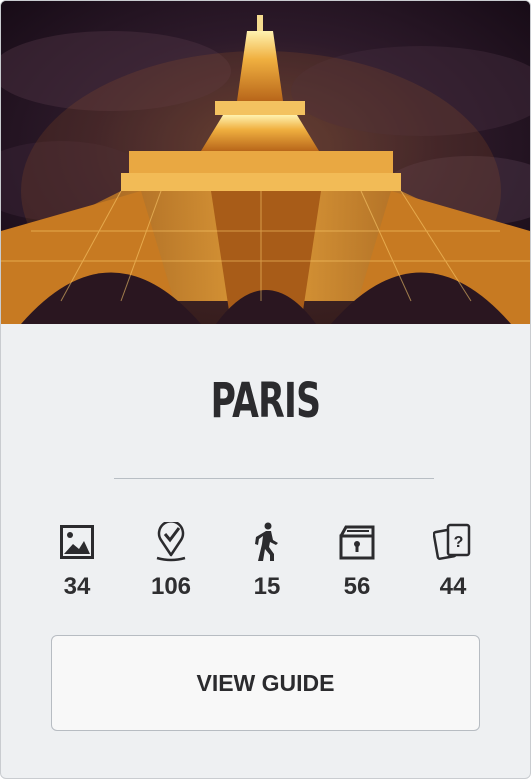 Image resolution: width=531 pixels, height=779 pixels. Describe the element at coordinates (267, 586) in the screenshot. I see `stat-value: 15` at that location.